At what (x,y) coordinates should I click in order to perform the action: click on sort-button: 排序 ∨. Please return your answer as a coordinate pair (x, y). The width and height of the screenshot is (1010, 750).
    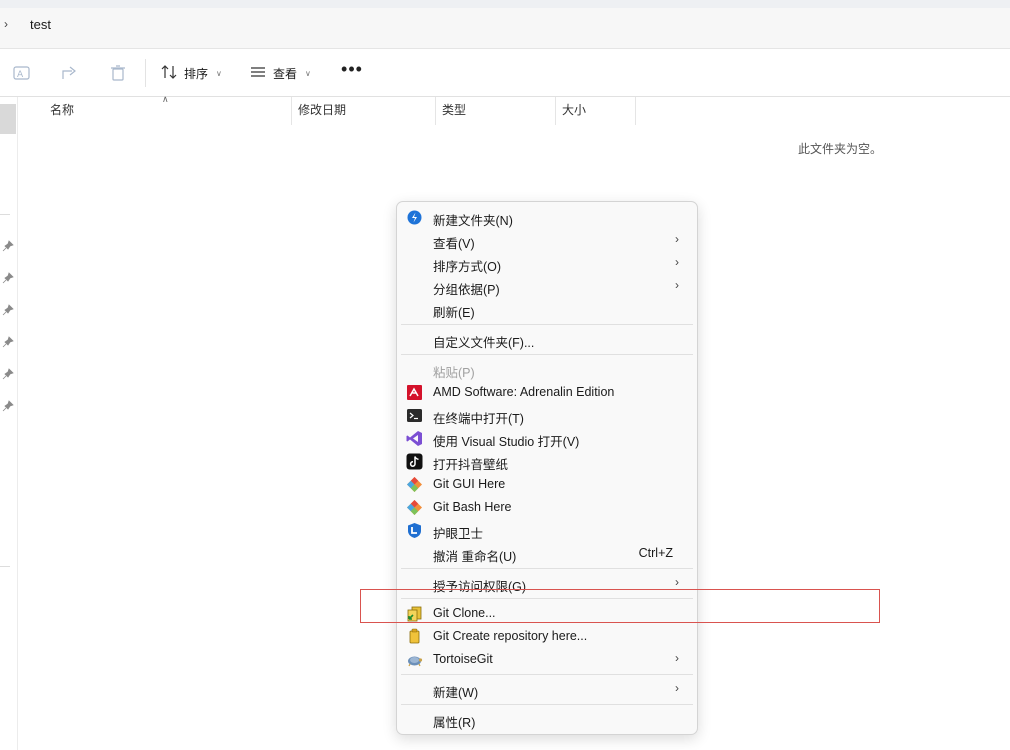
    Looking at the image, I should click on (191, 73).